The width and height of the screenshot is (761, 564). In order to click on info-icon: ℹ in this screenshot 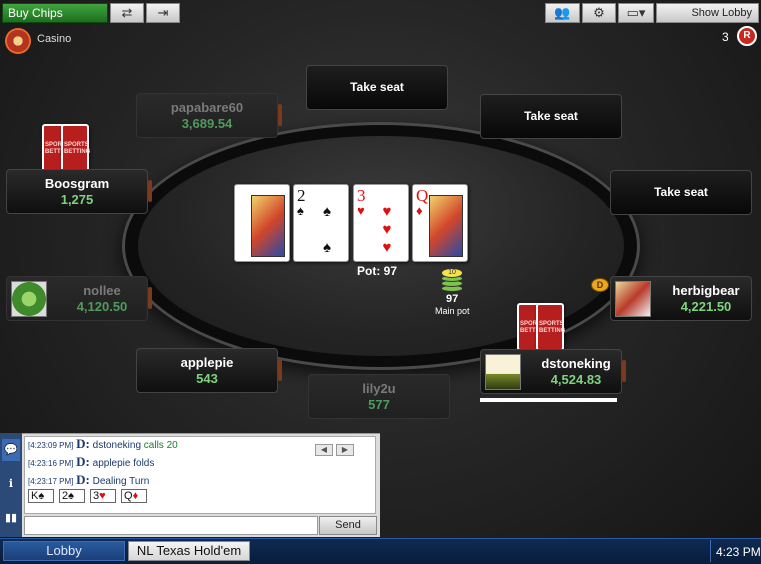, I will do `click(11, 484)`.